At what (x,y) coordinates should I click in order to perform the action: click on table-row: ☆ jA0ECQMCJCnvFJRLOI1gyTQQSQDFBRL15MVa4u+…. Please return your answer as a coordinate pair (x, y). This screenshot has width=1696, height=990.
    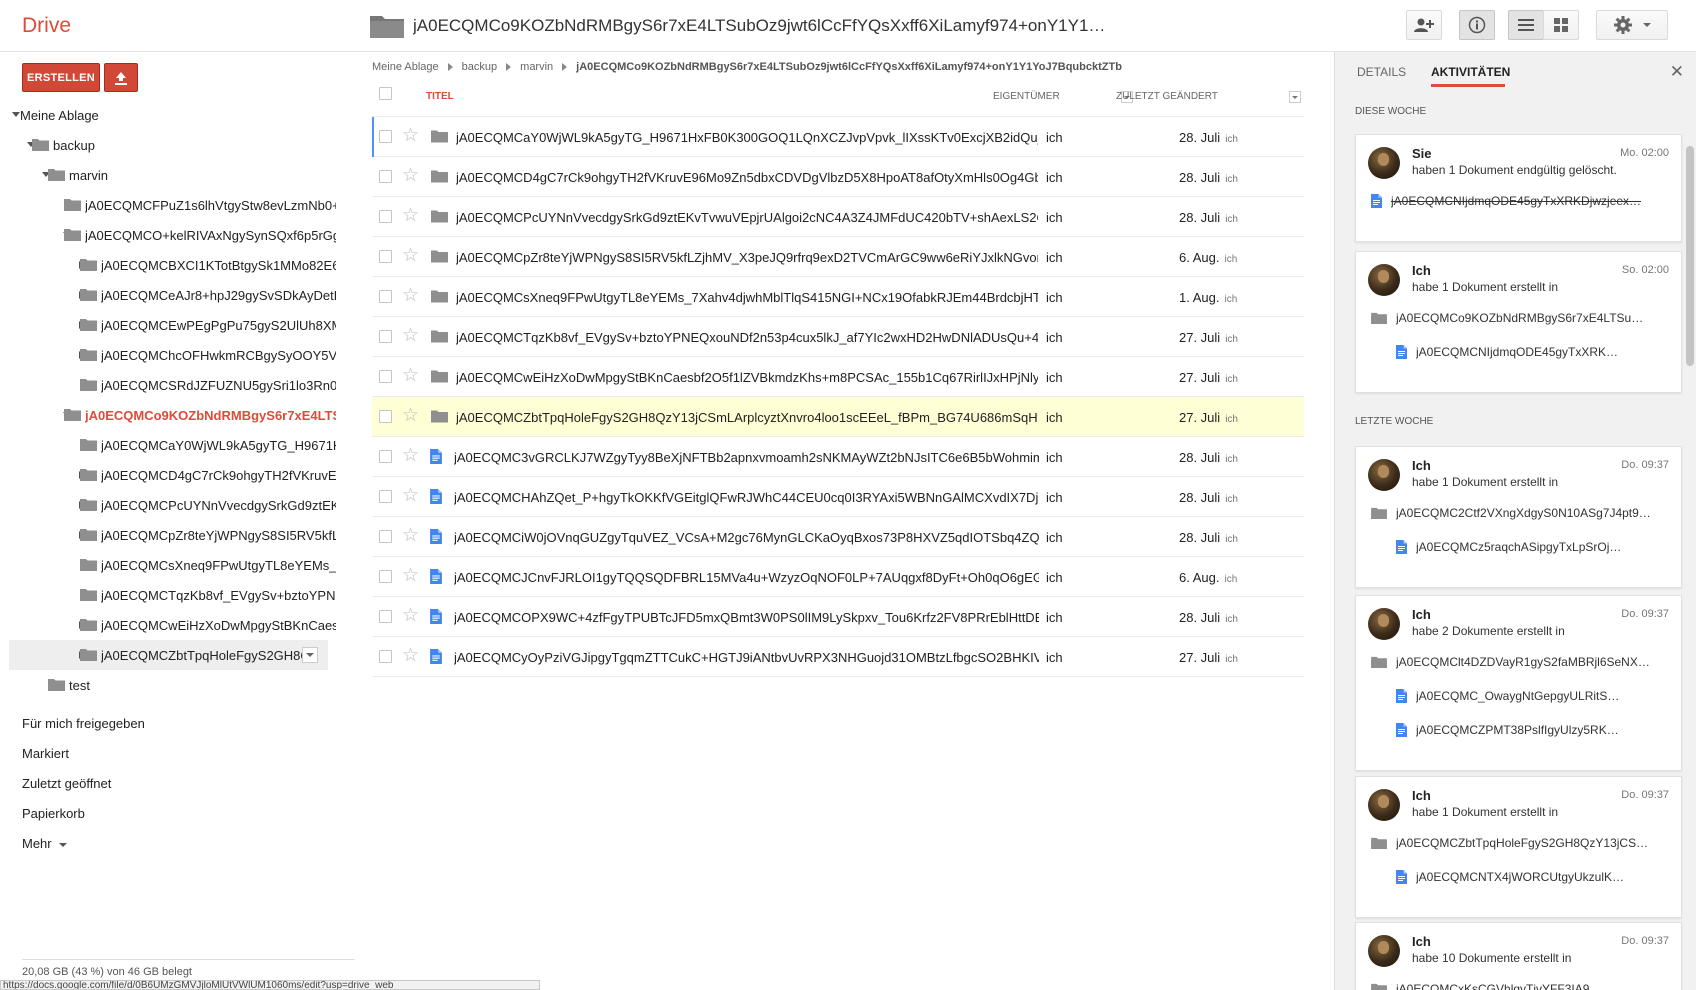
    Looking at the image, I should click on (838, 577).